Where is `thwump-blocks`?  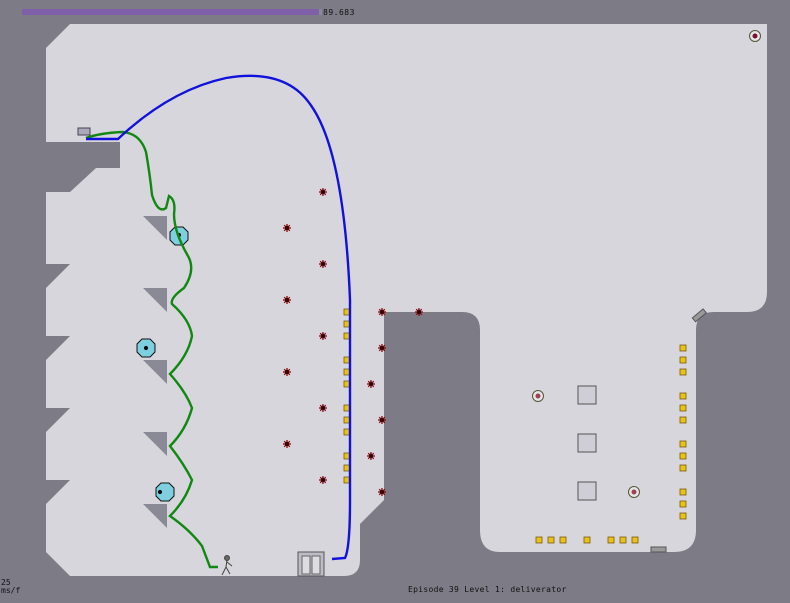
thwump-blocks is located at coordinates (587, 443).